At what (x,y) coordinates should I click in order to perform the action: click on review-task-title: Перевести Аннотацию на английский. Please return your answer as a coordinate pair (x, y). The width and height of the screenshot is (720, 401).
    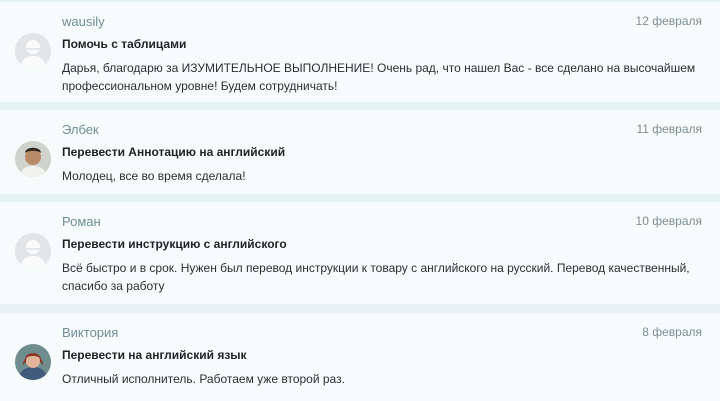
    Looking at the image, I should click on (173, 152).